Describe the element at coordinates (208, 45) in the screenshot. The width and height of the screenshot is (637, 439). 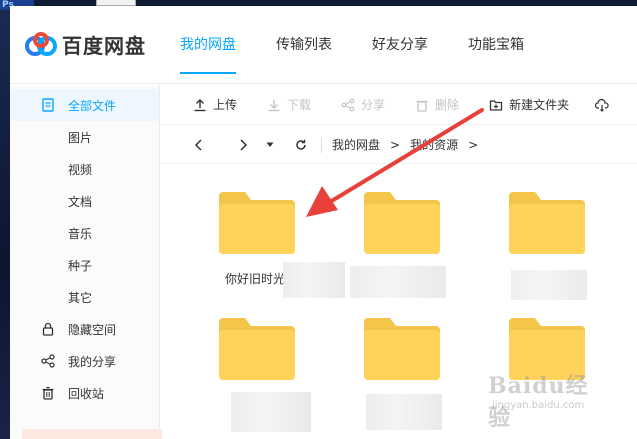
I see `tab-my-netdisk: 我的网盘` at that location.